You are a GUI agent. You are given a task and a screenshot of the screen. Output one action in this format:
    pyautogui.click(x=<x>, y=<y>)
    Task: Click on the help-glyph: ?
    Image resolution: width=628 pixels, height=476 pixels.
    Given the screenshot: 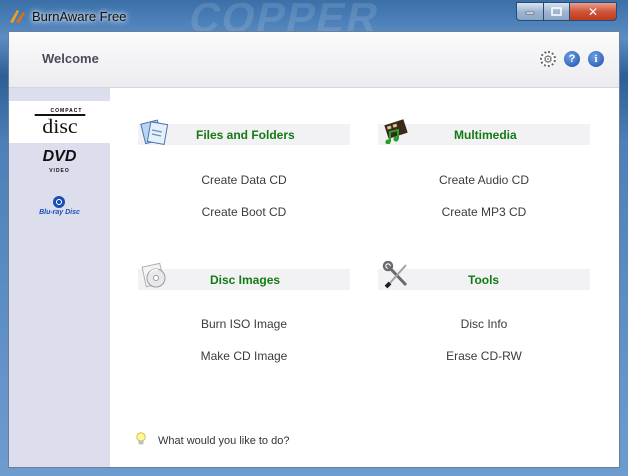 What is the action you would take?
    pyautogui.click(x=572, y=59)
    